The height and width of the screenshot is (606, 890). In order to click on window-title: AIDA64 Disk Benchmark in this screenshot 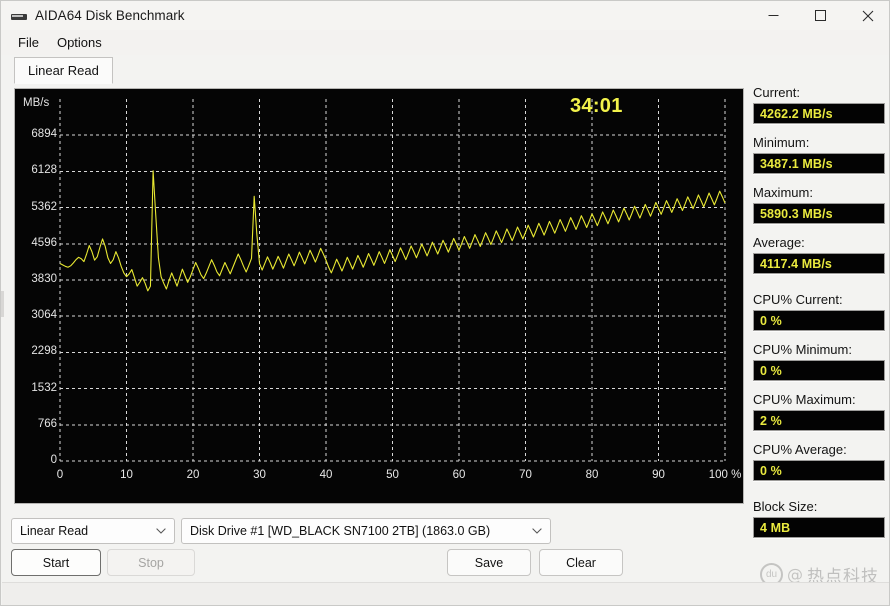, I will do `click(110, 15)`.